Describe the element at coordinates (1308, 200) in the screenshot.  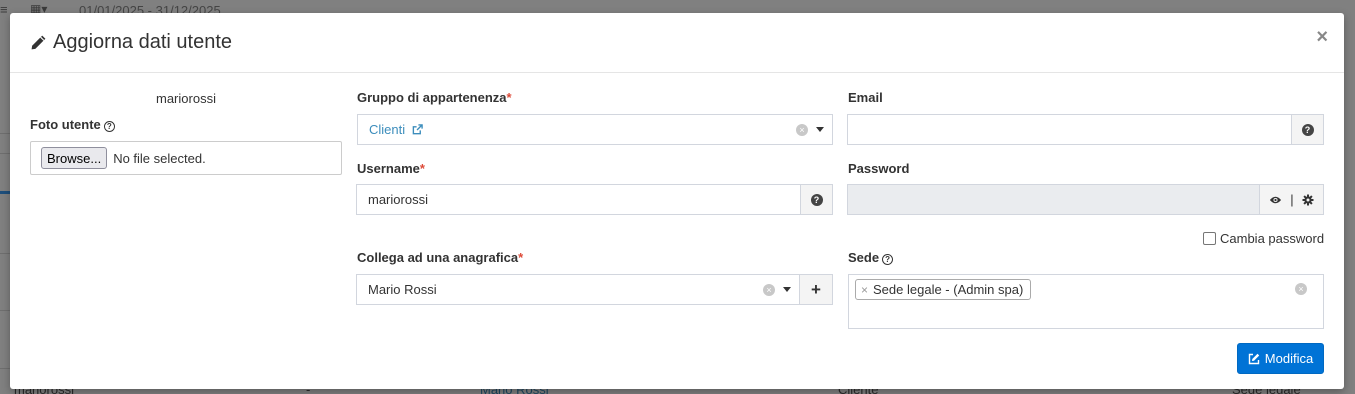
I see `gear-icon` at that location.